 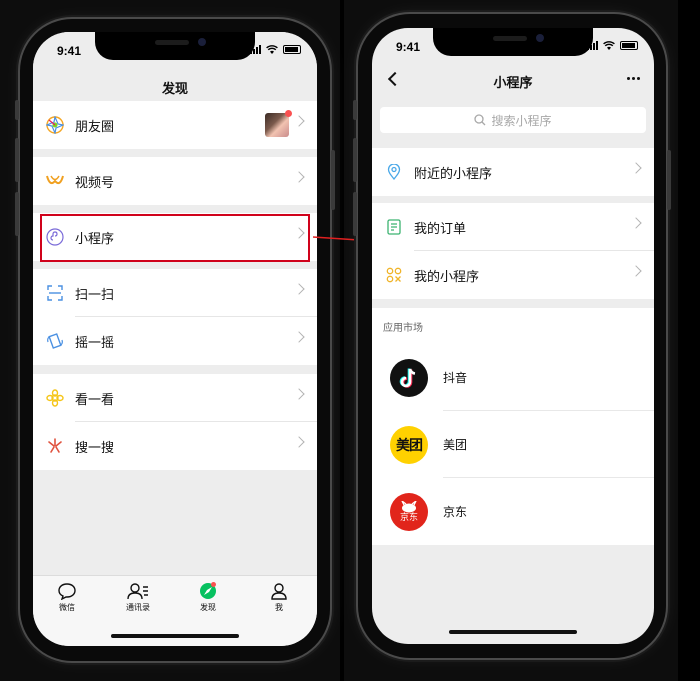 I want to click on app-name-douyin: 抖音, so click(x=455, y=378).